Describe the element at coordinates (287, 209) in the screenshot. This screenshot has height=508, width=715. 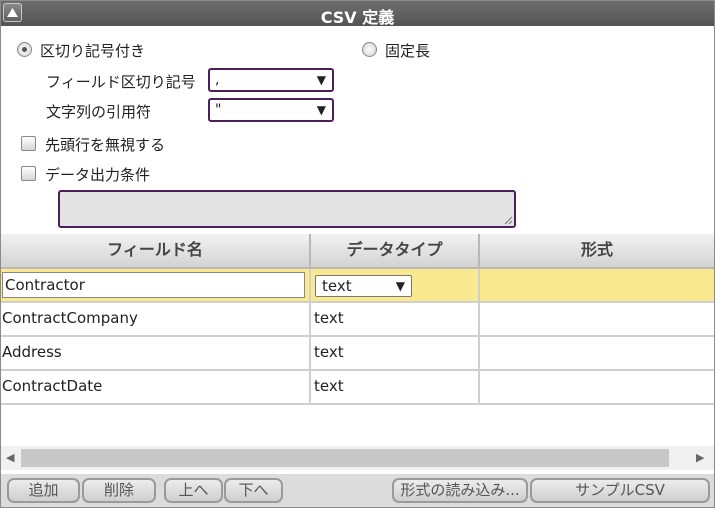
I see `output-condition-textarea` at that location.